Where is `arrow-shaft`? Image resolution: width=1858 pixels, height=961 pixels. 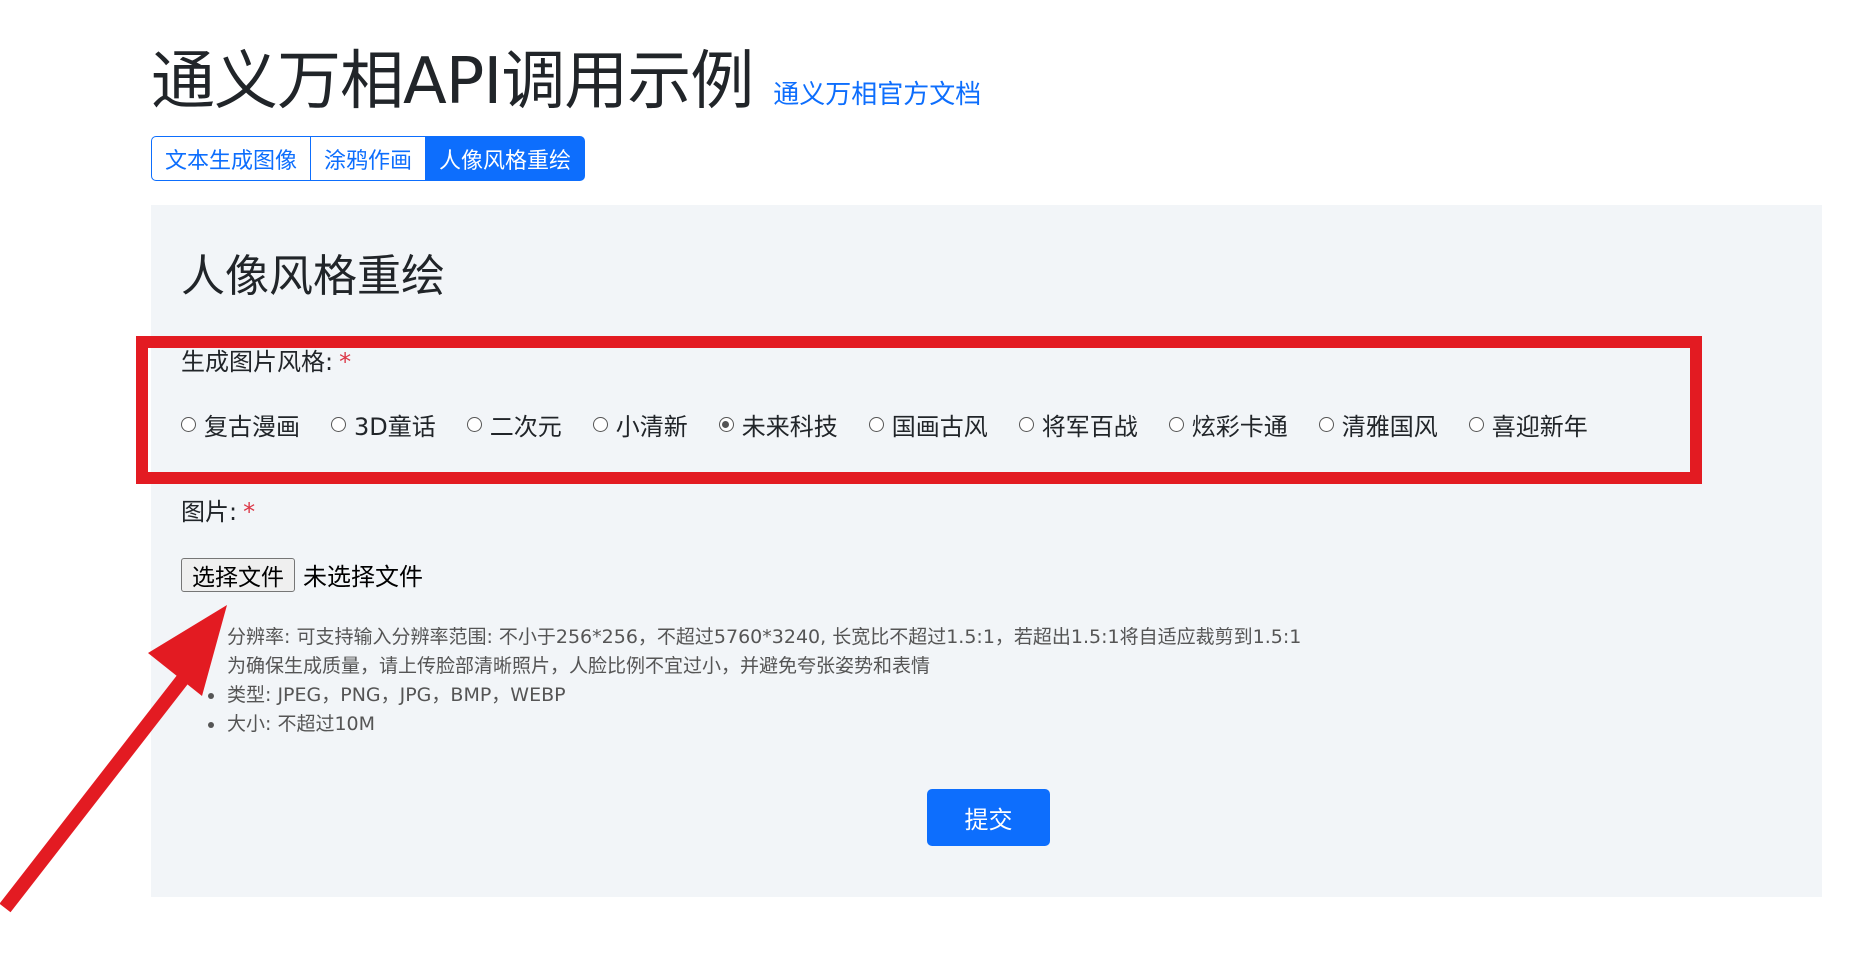
arrow-shaft is located at coordinates (96, 791).